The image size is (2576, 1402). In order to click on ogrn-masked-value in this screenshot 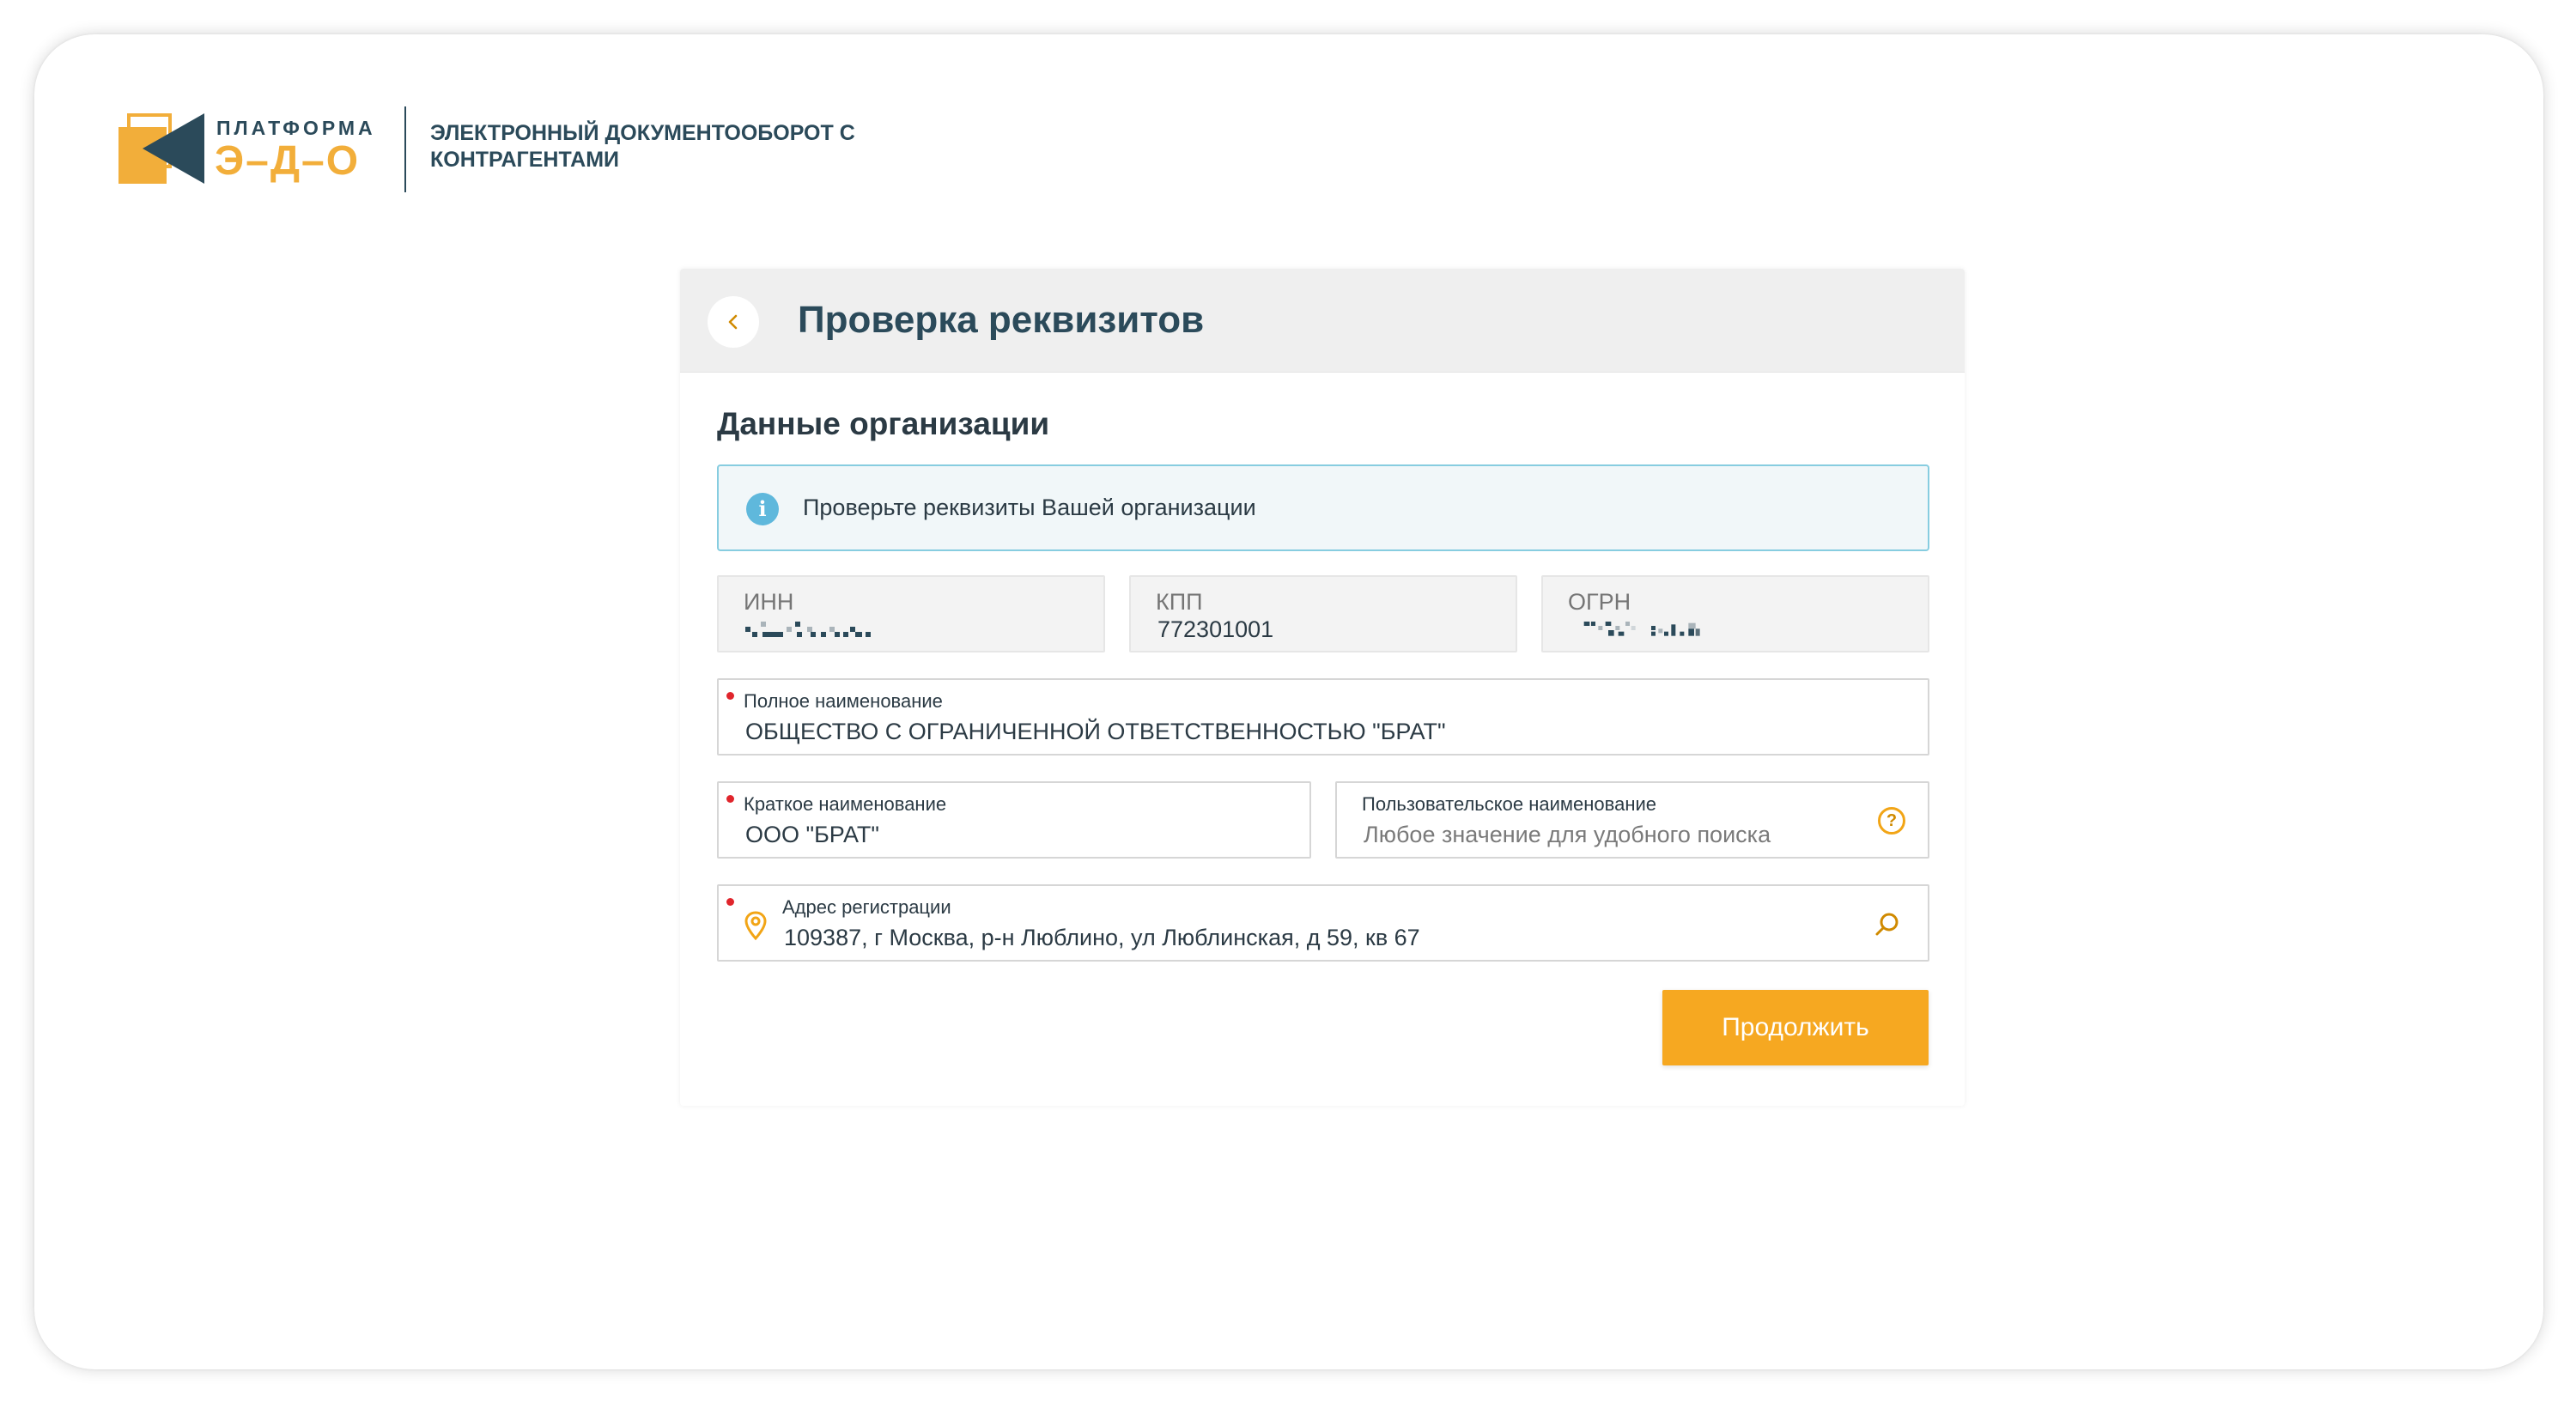, I will do `click(1642, 629)`.